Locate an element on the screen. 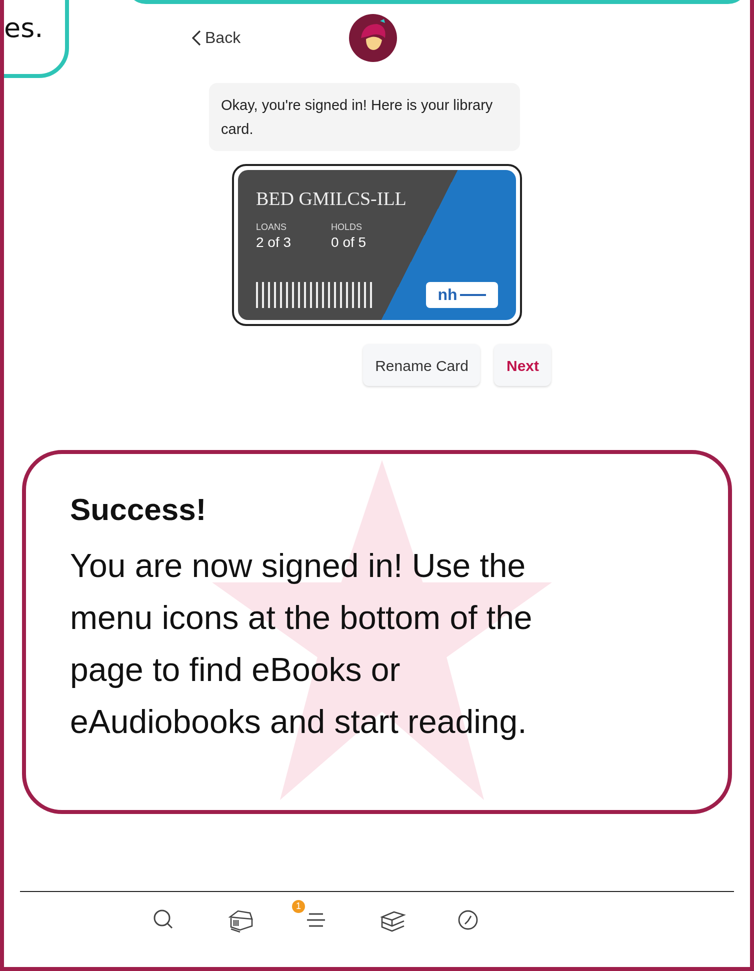 The height and width of the screenshot is (971, 754). card-name: BED GMILCS-ILL is located at coordinates (332, 199).